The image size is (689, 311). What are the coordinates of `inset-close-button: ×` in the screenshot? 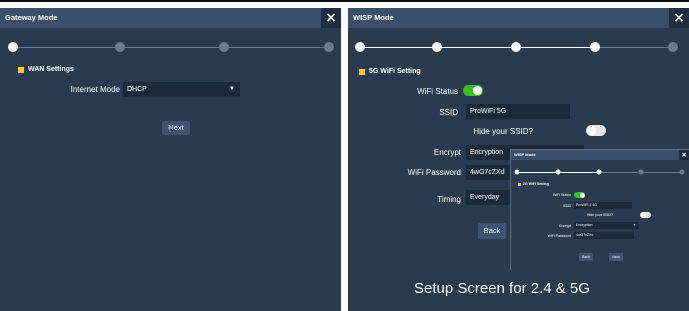 It's located at (684, 155).